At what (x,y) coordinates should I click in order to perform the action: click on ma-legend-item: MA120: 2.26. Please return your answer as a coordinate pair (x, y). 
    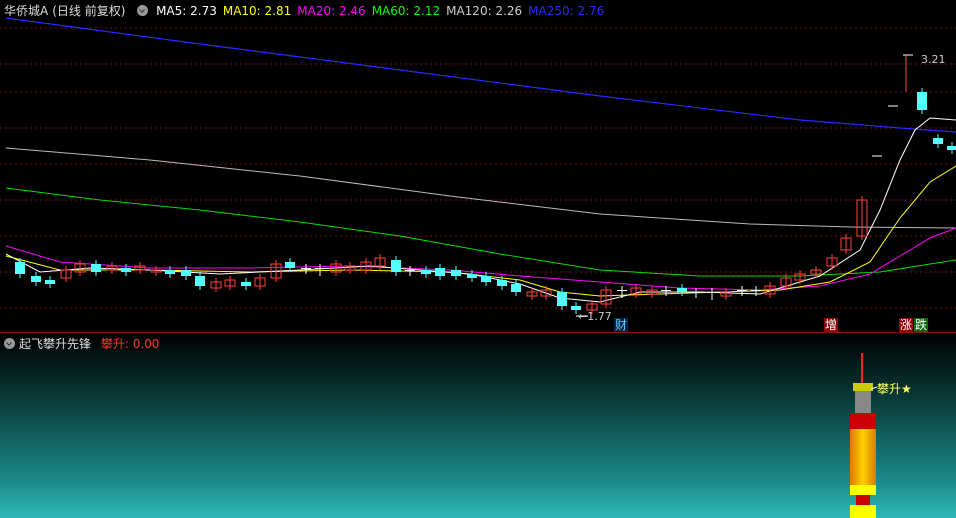
    Looking at the image, I should click on (484, 11).